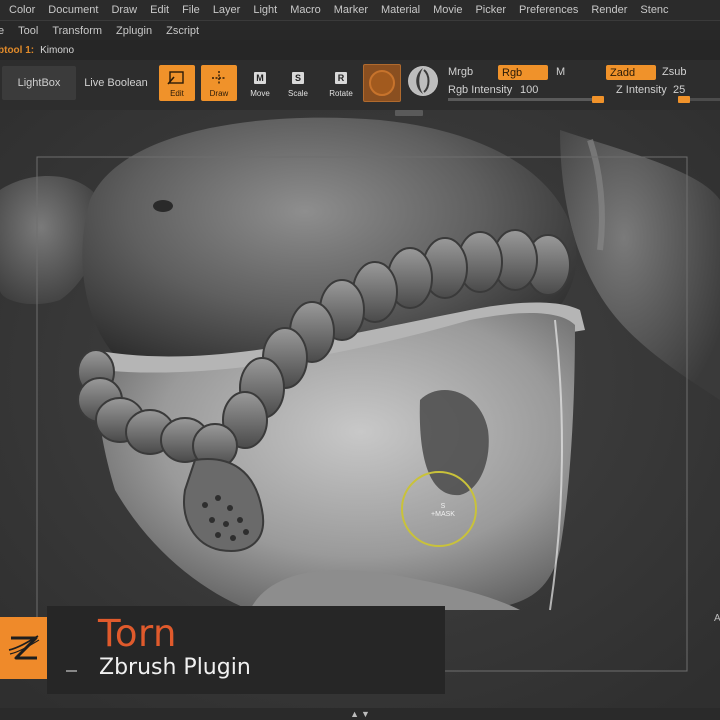  I want to click on rgb-intensity-value: 100, so click(529, 90).